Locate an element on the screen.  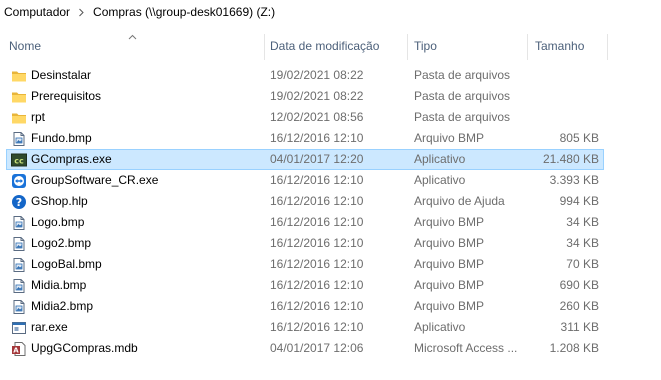
breadcrumb-item-drive: Compras (\\group-desk01669) (Z:) is located at coordinates (184, 12).